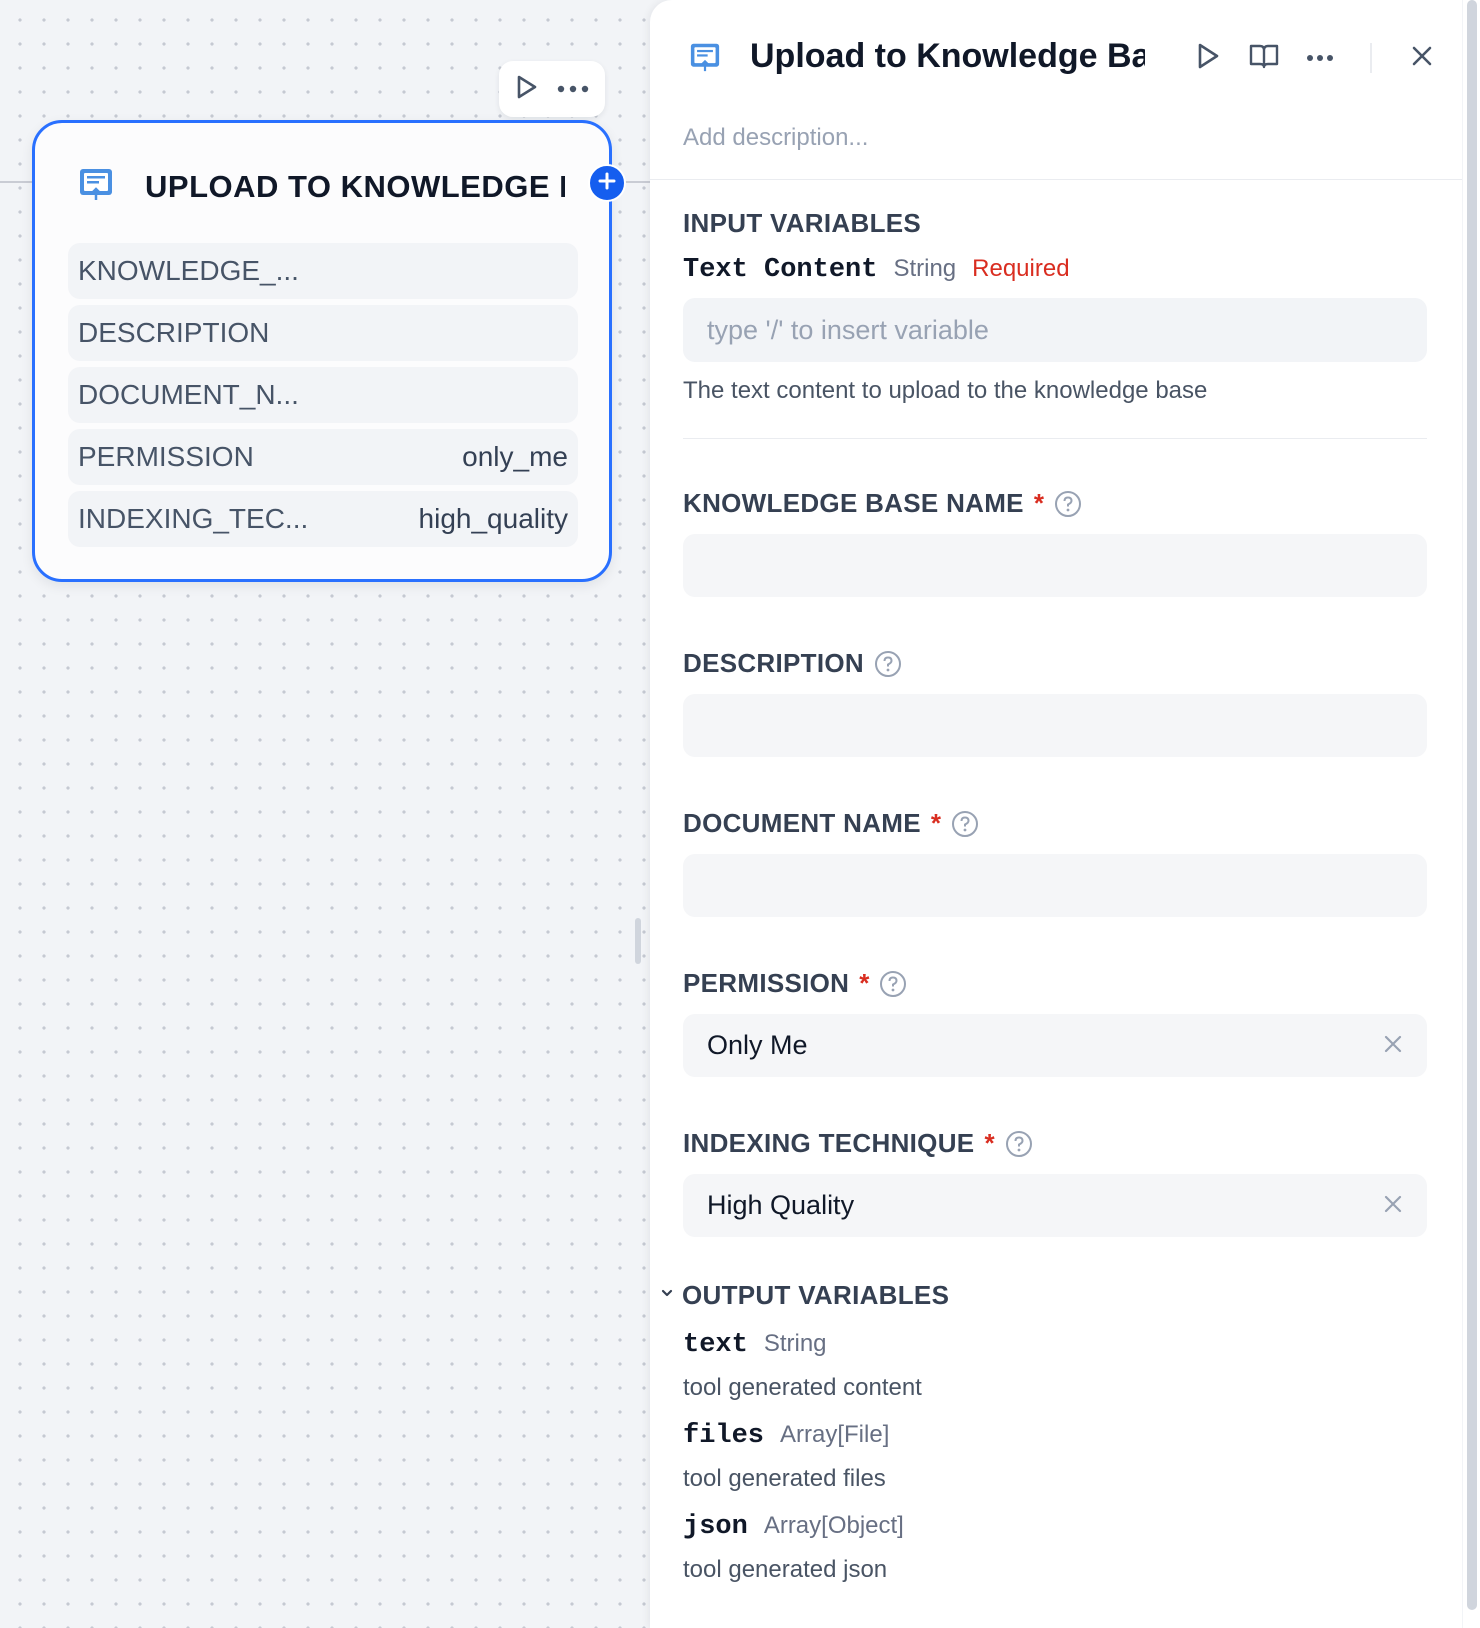 The width and height of the screenshot is (1480, 1628). I want to click on book-icon, so click(1264, 58).